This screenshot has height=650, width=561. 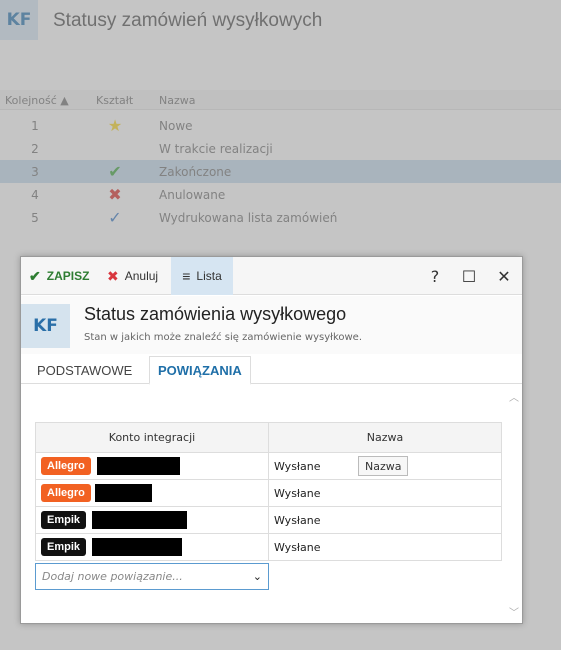 What do you see at coordinates (469, 276) in the screenshot?
I see `maximize-icon: ☐` at bounding box center [469, 276].